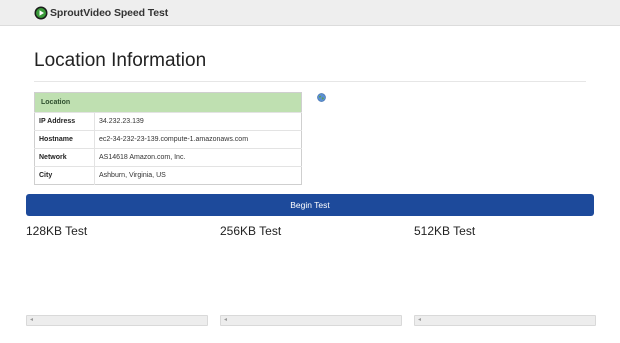 This screenshot has width=620, height=343. Describe the element at coordinates (321, 97) in the screenshot. I see `globe-icon` at that location.